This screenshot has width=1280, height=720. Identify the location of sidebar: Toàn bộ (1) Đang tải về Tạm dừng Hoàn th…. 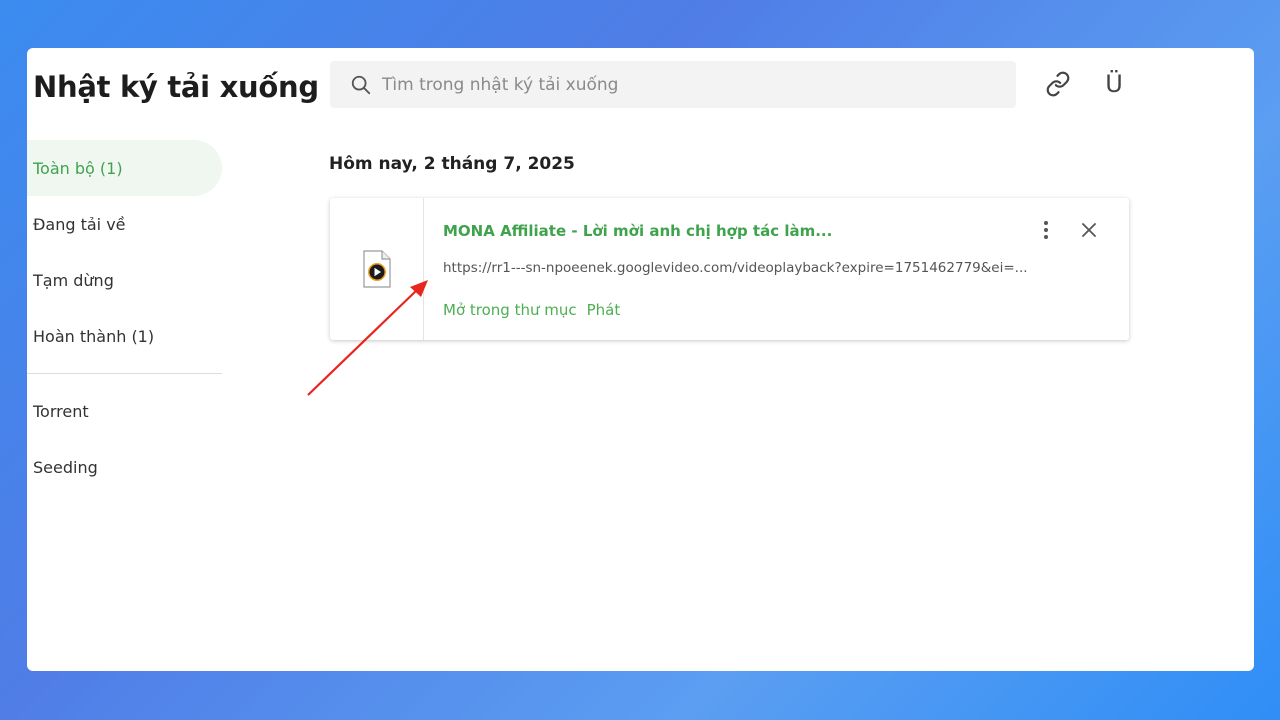
(124, 317).